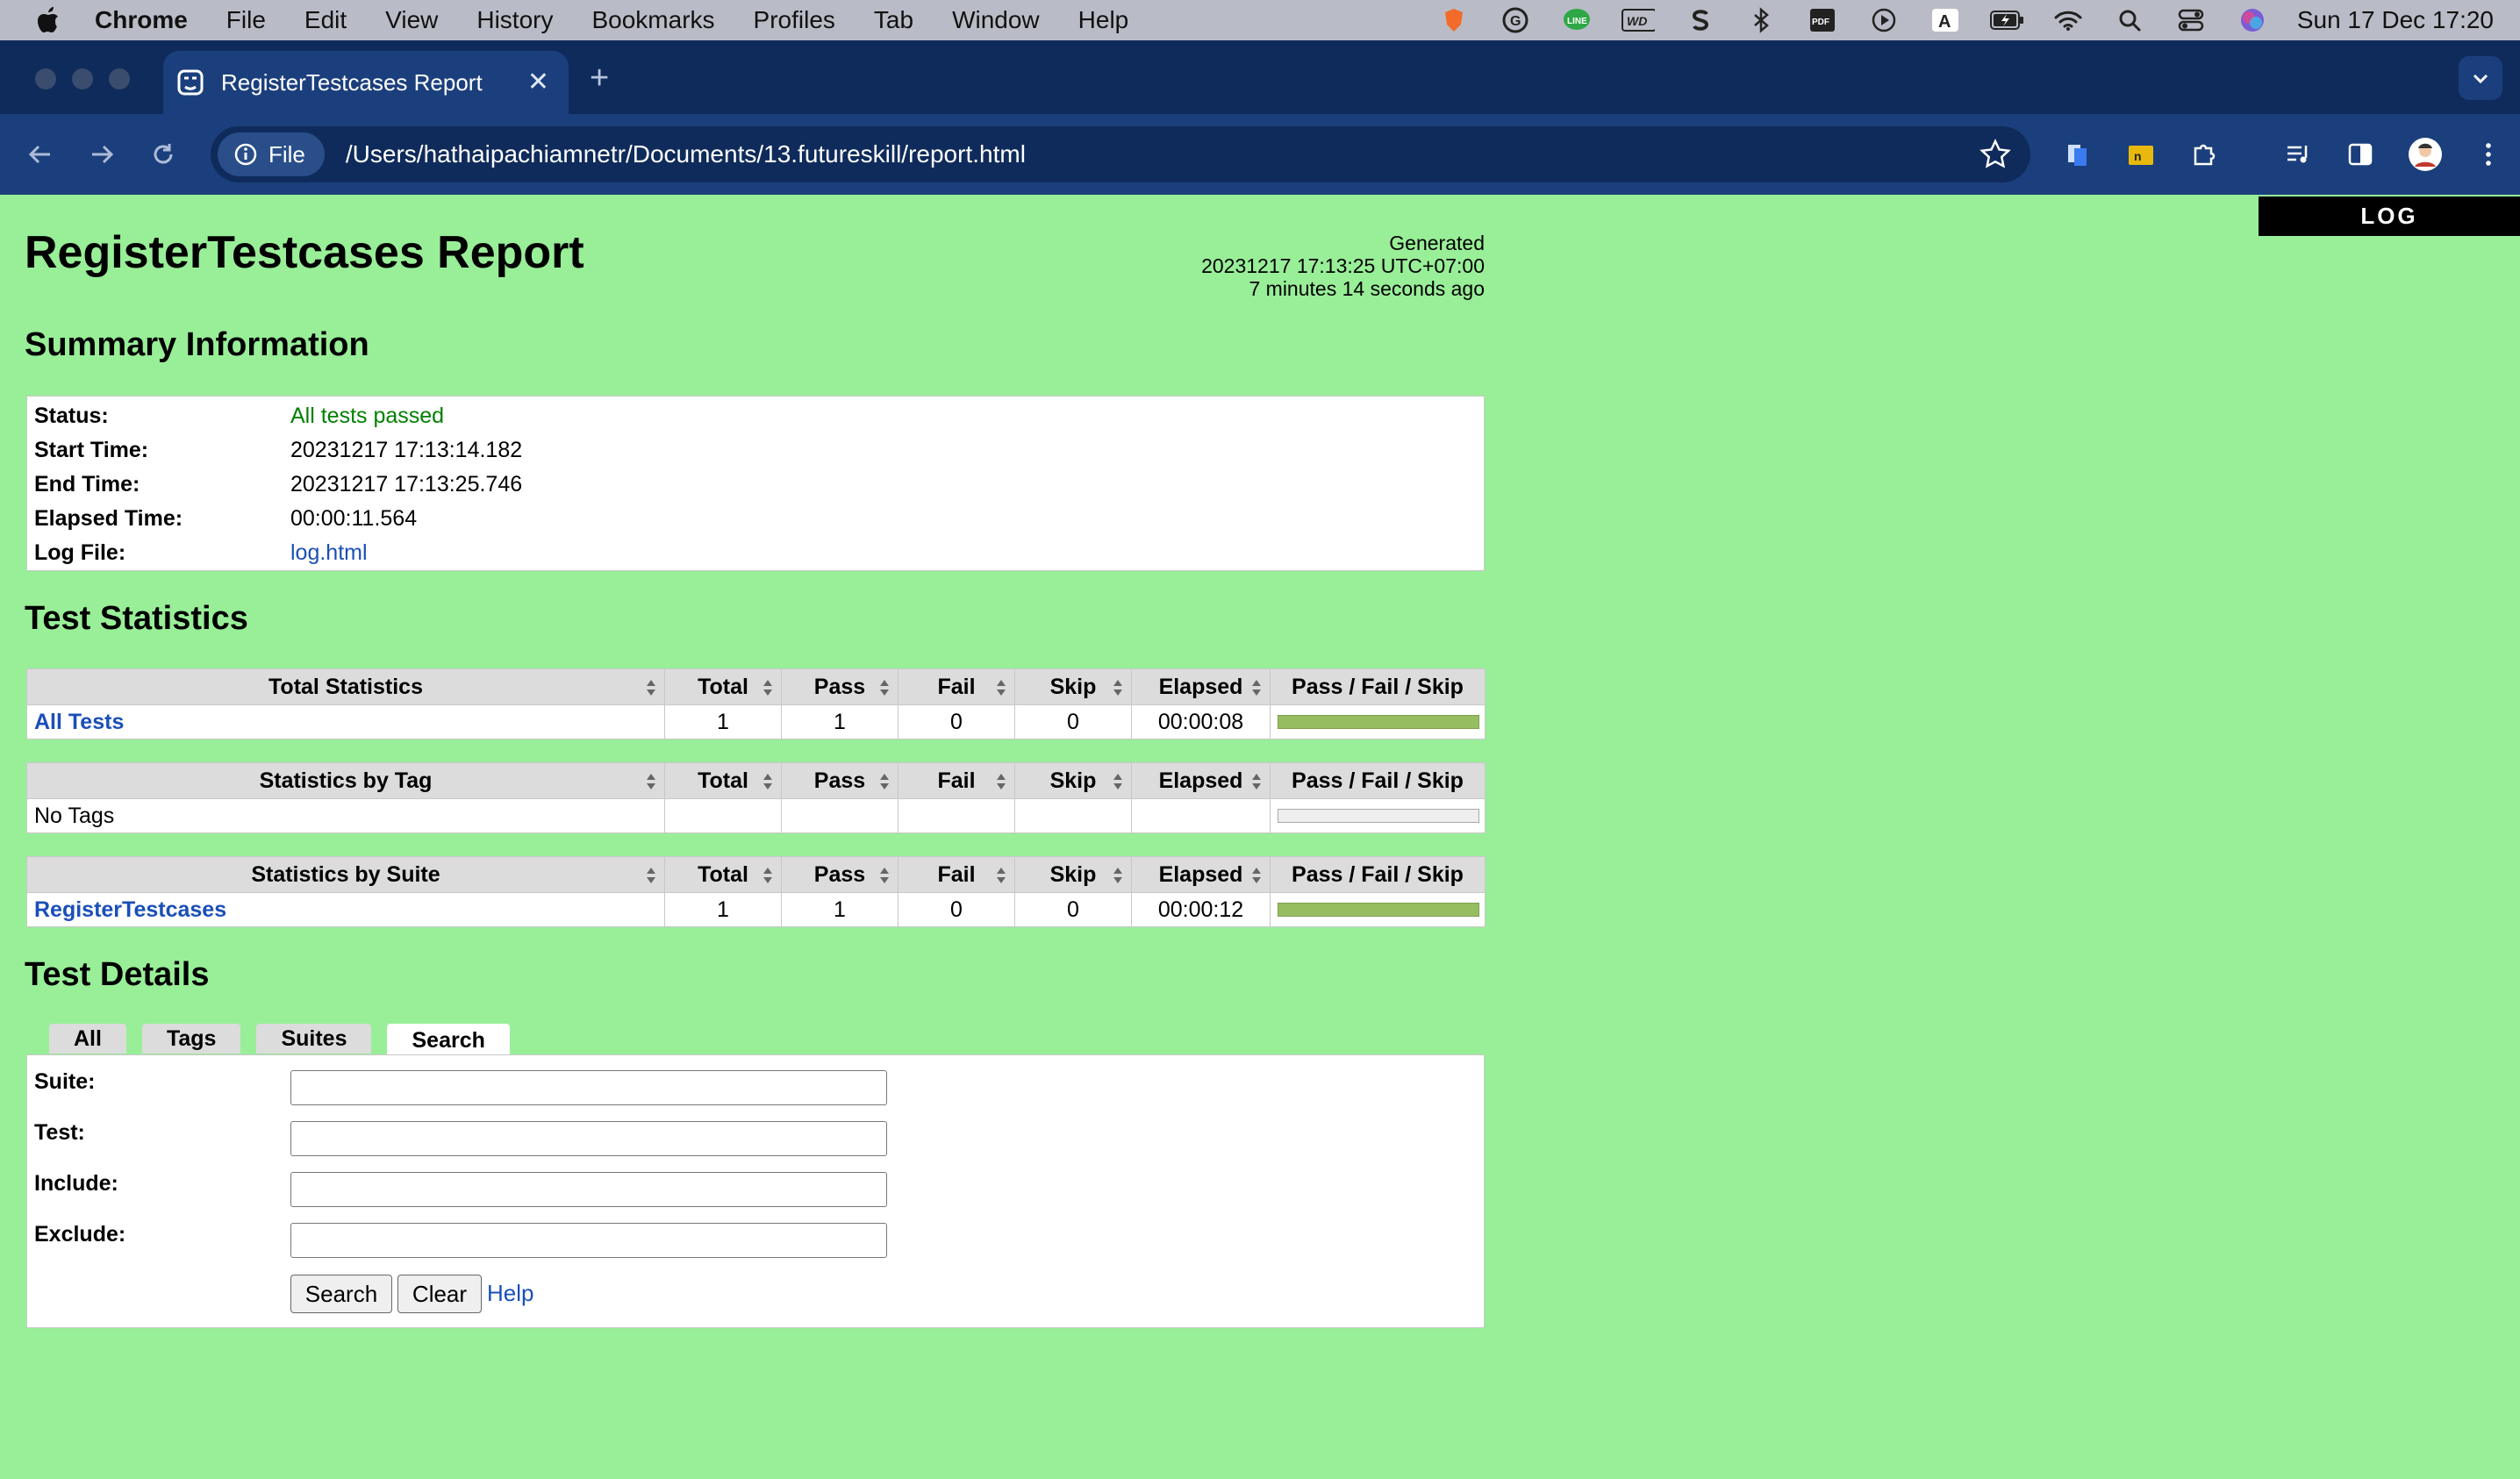 The width and height of the screenshot is (2520, 1479). Describe the element at coordinates (411, 20) in the screenshot. I see `menu-view: View` at that location.